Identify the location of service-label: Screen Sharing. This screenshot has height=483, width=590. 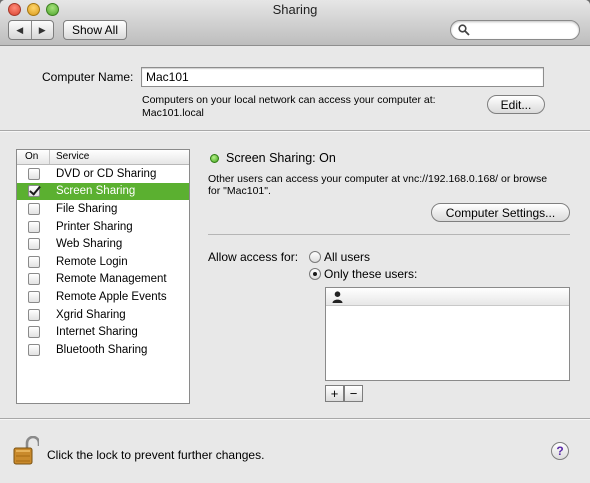
(96, 191).